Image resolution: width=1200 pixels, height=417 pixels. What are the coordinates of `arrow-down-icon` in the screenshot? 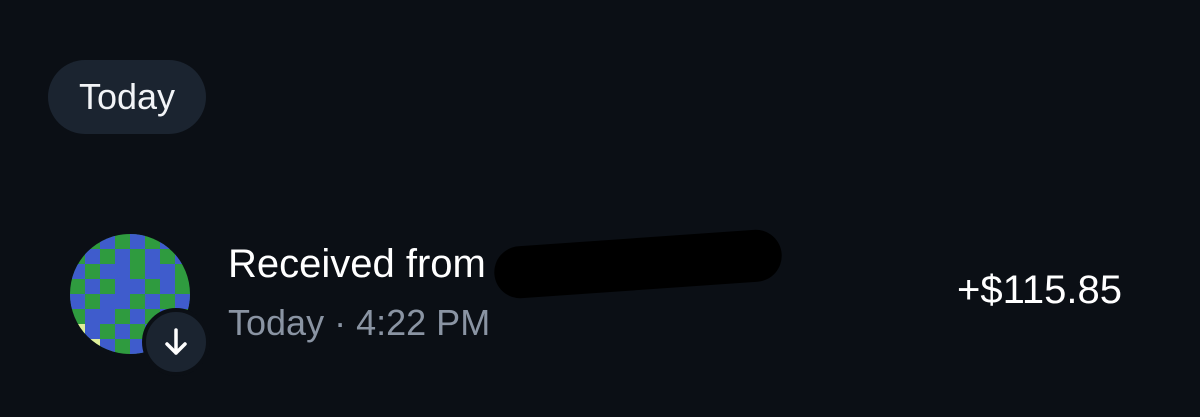 It's located at (176, 341).